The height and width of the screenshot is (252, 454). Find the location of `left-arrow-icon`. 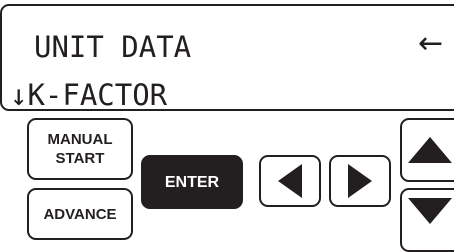

left-arrow-icon is located at coordinates (290, 181).